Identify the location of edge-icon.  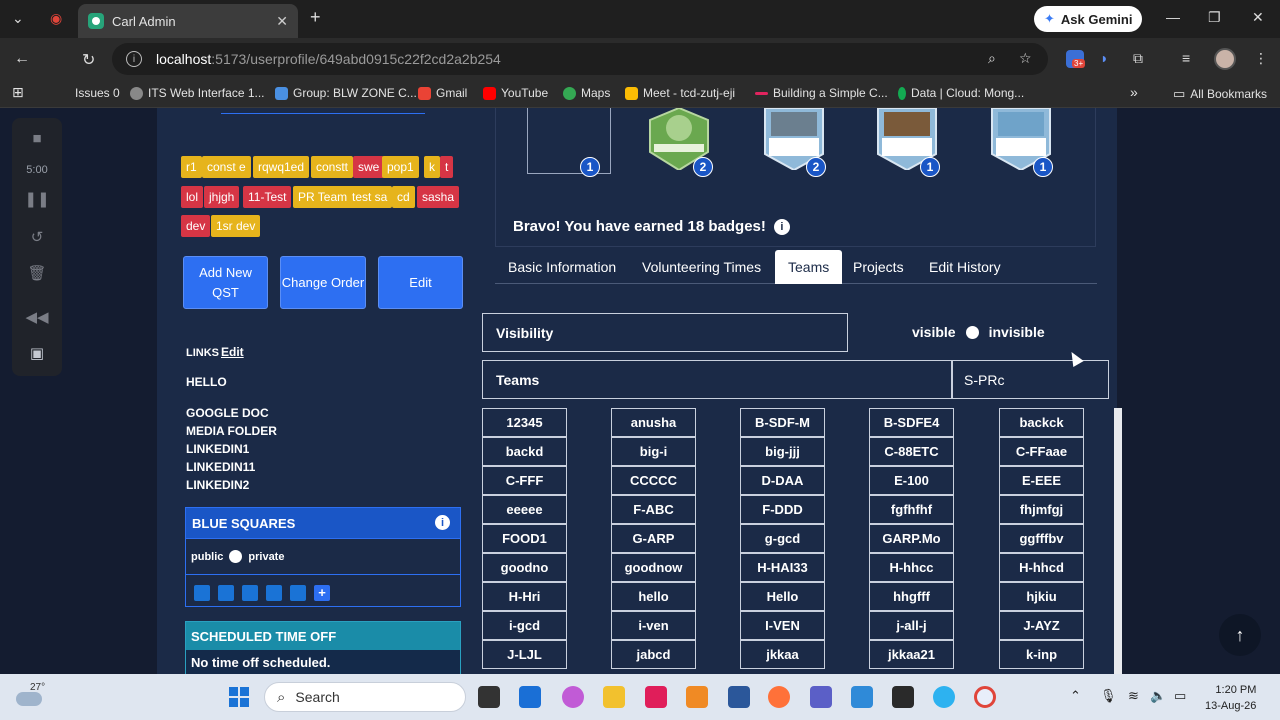
(944, 697).